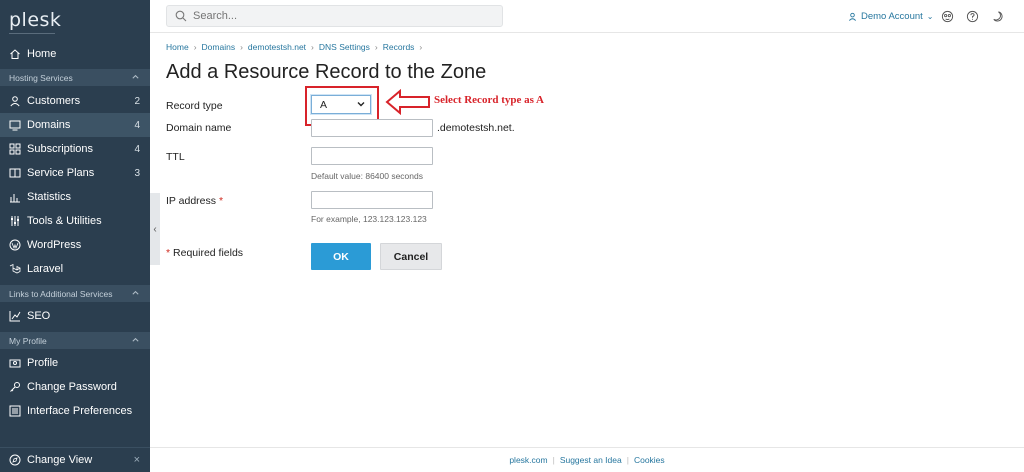 This screenshot has width=1024, height=472. Describe the element at coordinates (15, 363) in the screenshot. I see `id-card-icon` at that location.